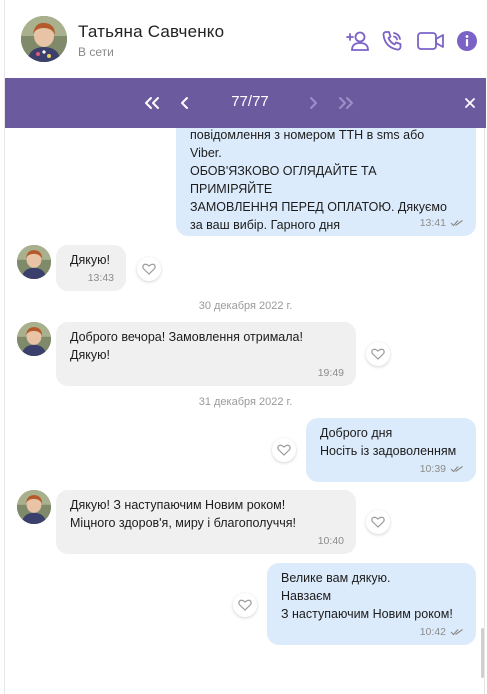  Describe the element at coordinates (392, 41) in the screenshot. I see `phone-icon` at that location.